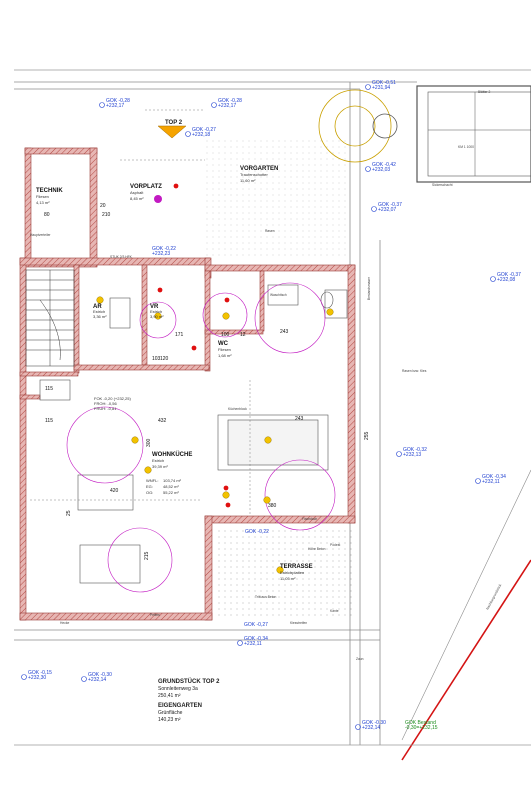 The image size is (531, 797). I want to click on eg-value: 48,52 m², so click(171, 486).